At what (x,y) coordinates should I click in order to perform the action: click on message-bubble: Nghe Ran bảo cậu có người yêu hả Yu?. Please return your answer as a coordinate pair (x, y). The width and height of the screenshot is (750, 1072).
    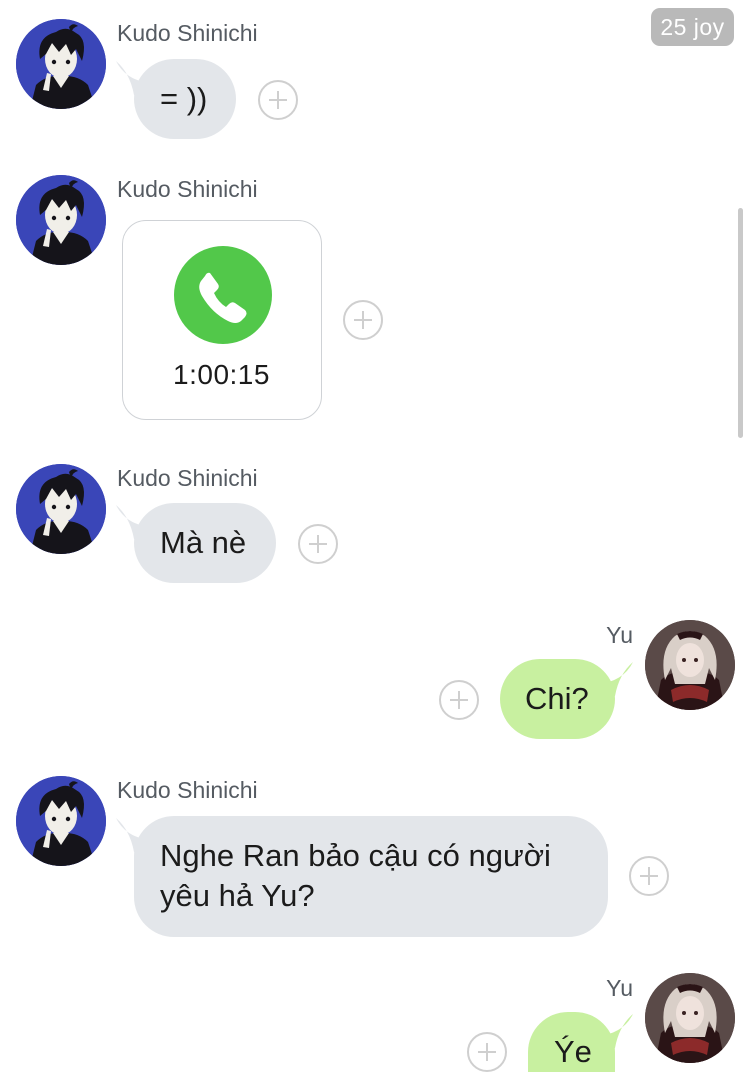
    Looking at the image, I should click on (371, 876).